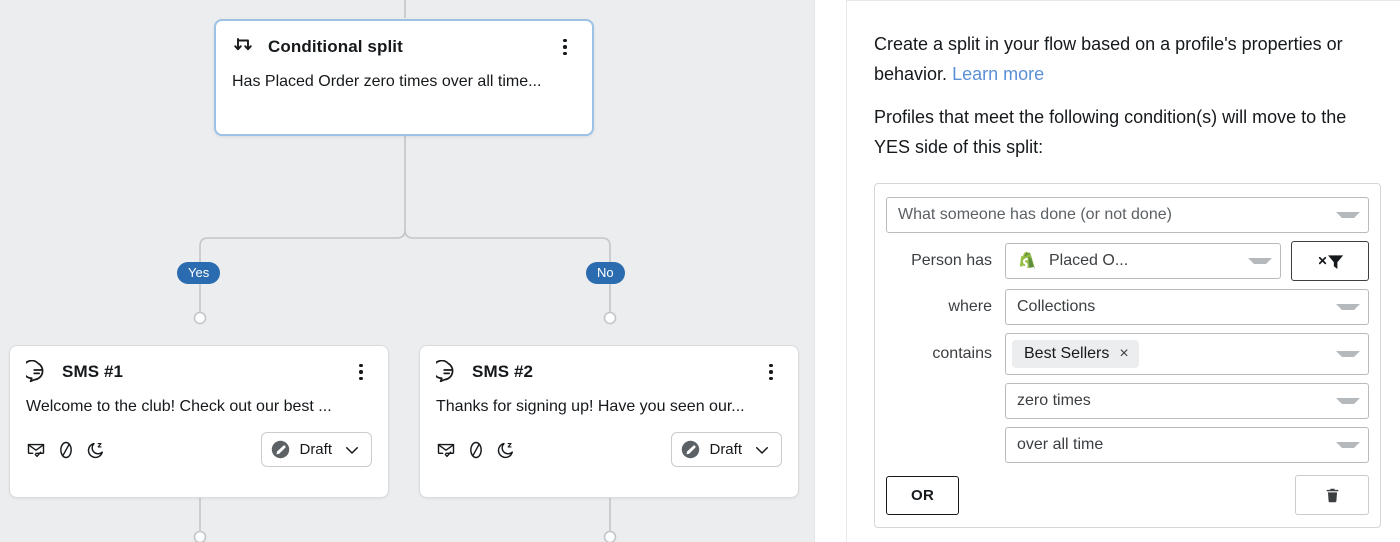 The height and width of the screenshot is (542, 1400). What do you see at coordinates (1123, 354) in the screenshot?
I see `close-icon: ×` at bounding box center [1123, 354].